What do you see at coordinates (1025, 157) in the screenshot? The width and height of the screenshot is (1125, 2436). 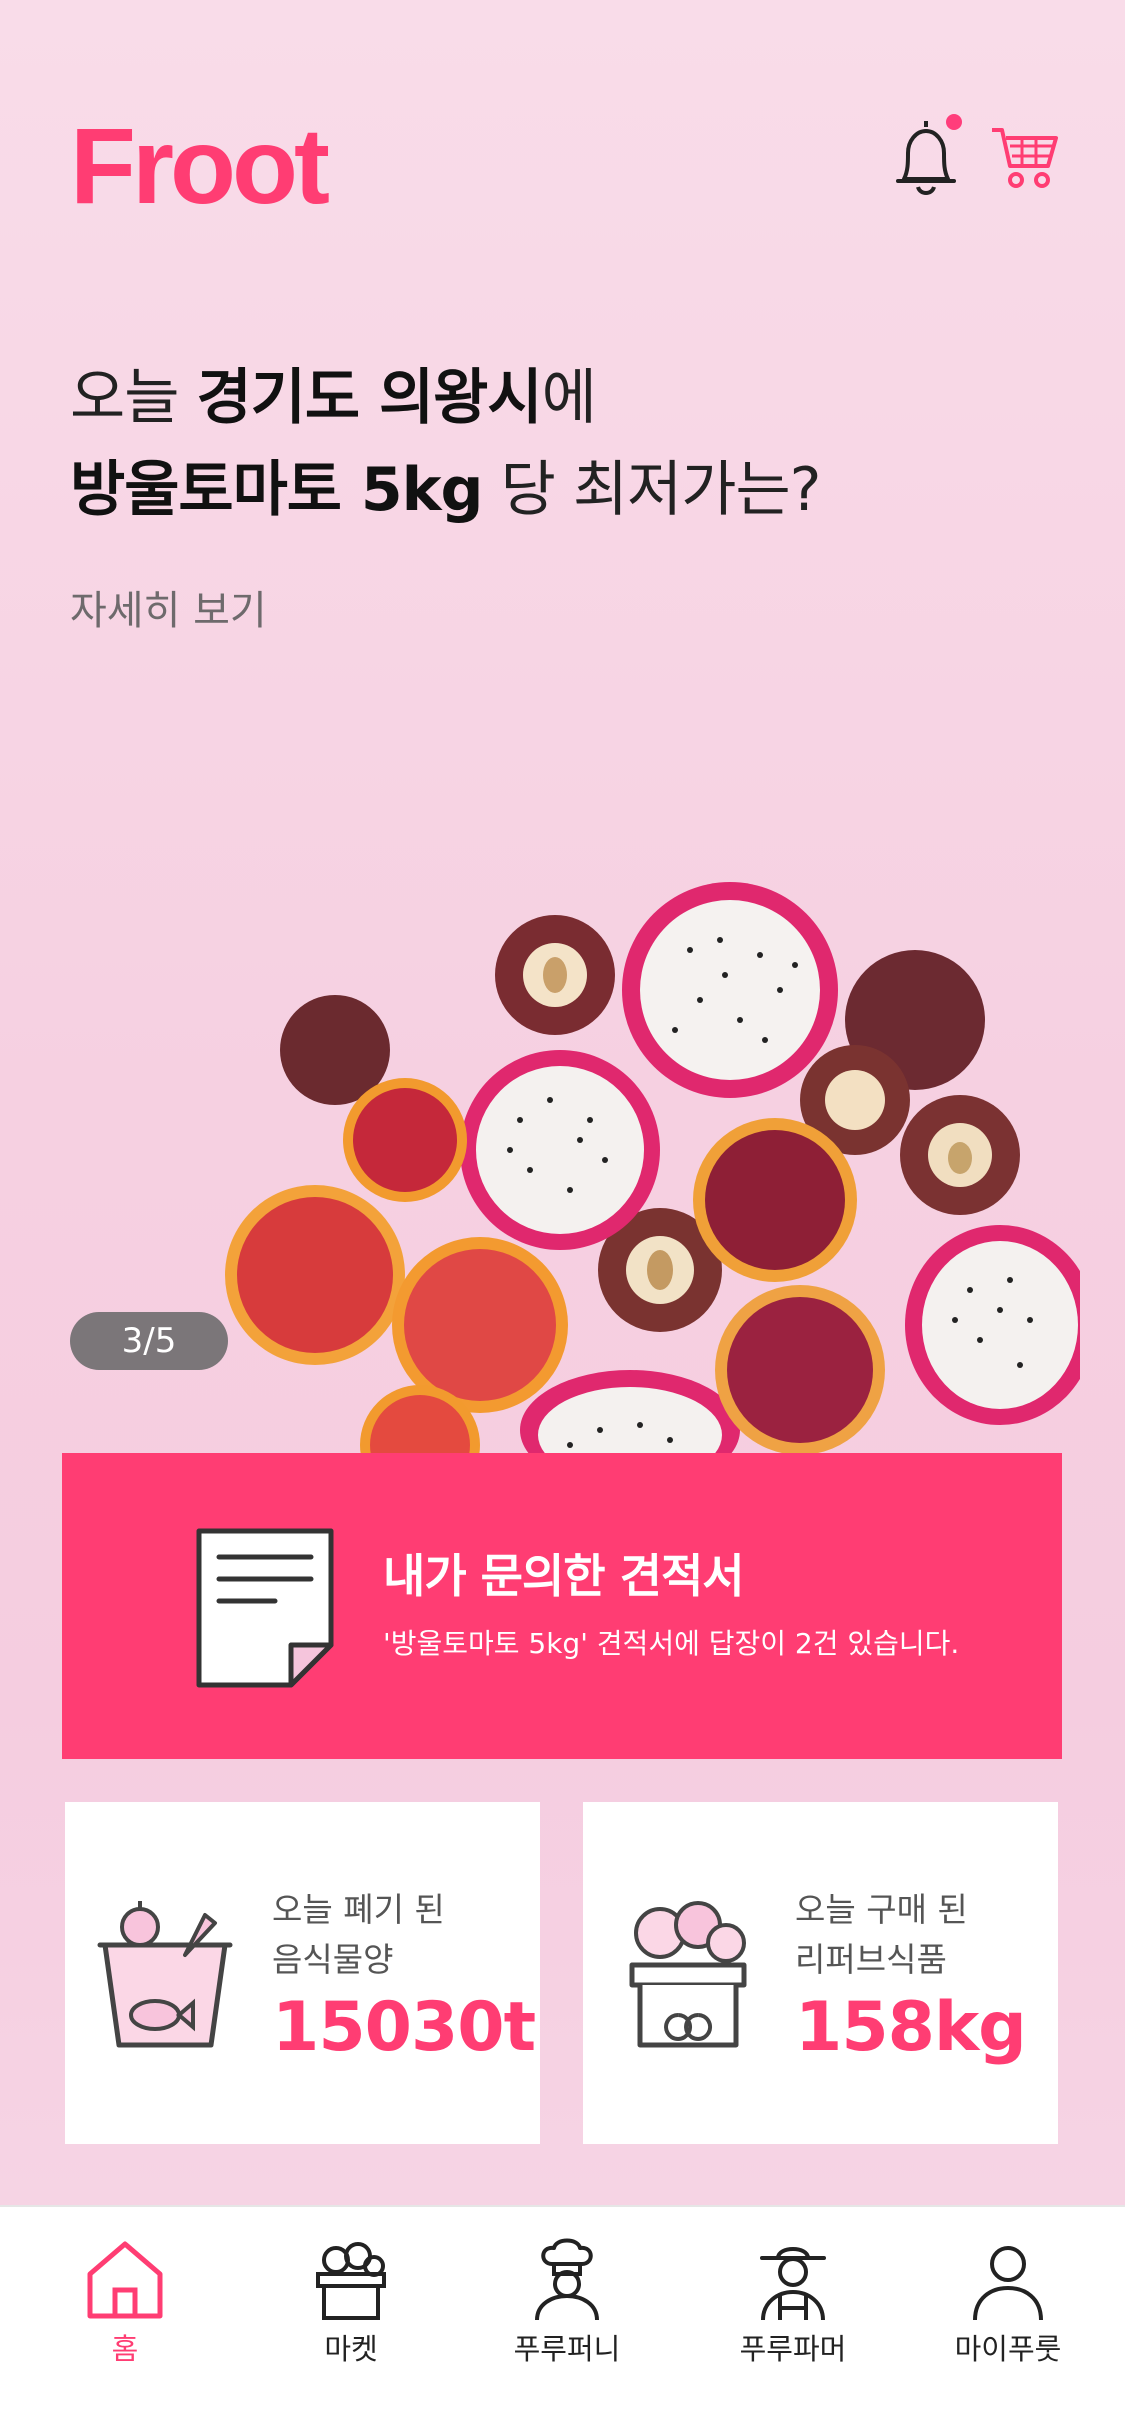 I see `shopping-cart-icon` at bounding box center [1025, 157].